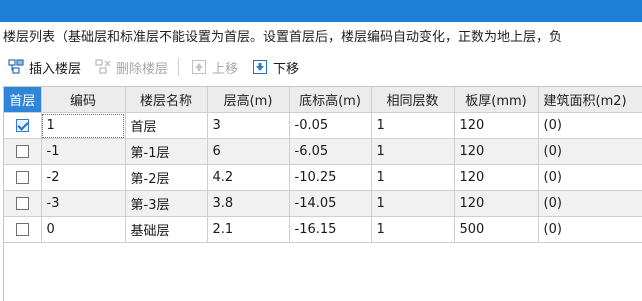 This screenshot has height=301, width=642. What do you see at coordinates (103, 67) in the screenshot?
I see `delete-floor-icon` at bounding box center [103, 67].